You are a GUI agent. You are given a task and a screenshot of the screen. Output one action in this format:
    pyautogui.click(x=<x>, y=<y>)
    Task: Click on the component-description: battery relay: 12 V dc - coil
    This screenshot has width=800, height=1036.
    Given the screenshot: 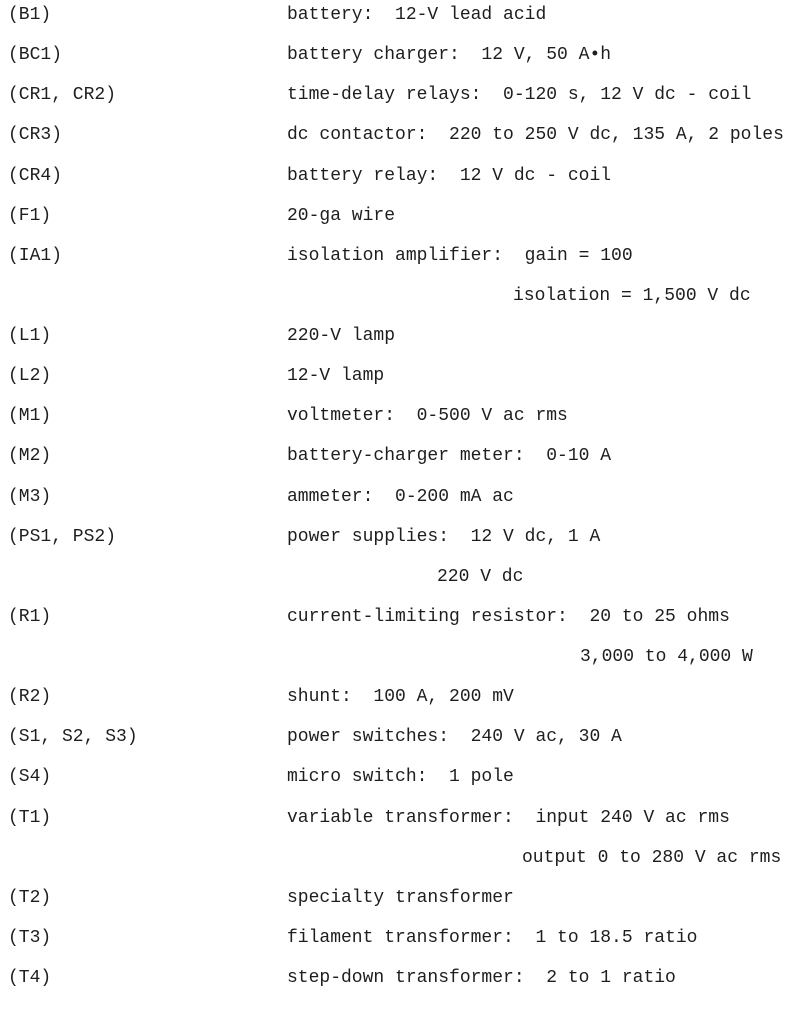 What is the action you would take?
    pyautogui.click(x=449, y=175)
    